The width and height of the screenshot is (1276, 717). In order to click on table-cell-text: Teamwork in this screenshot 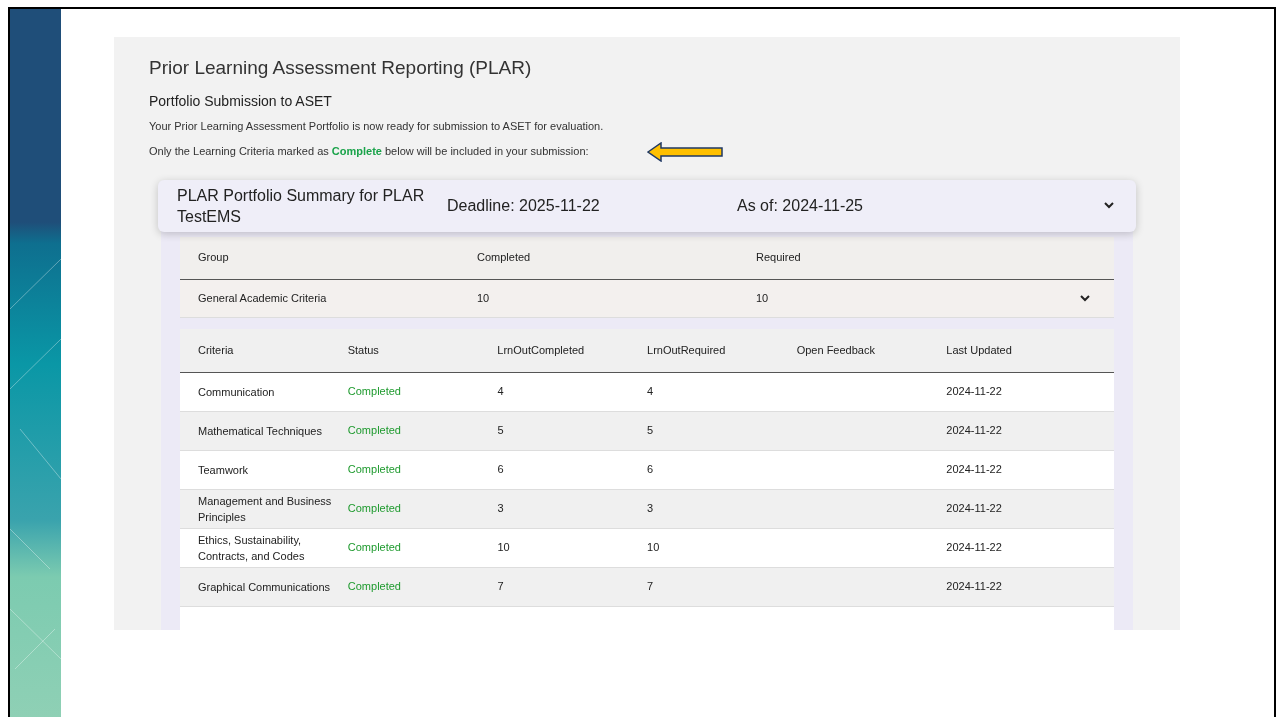, I will do `click(224, 470)`.